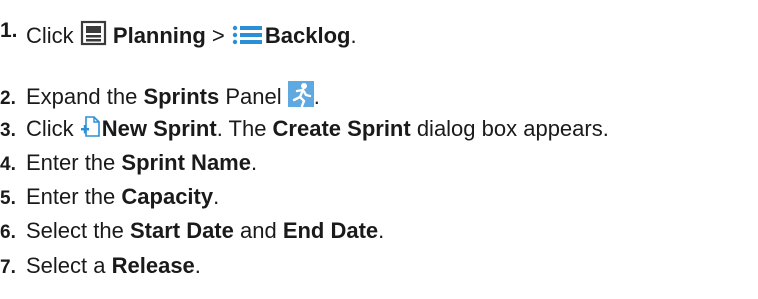 This screenshot has height=299, width=758. Describe the element at coordinates (167, 196) in the screenshot. I see `capacity-label: Capacity` at that location.